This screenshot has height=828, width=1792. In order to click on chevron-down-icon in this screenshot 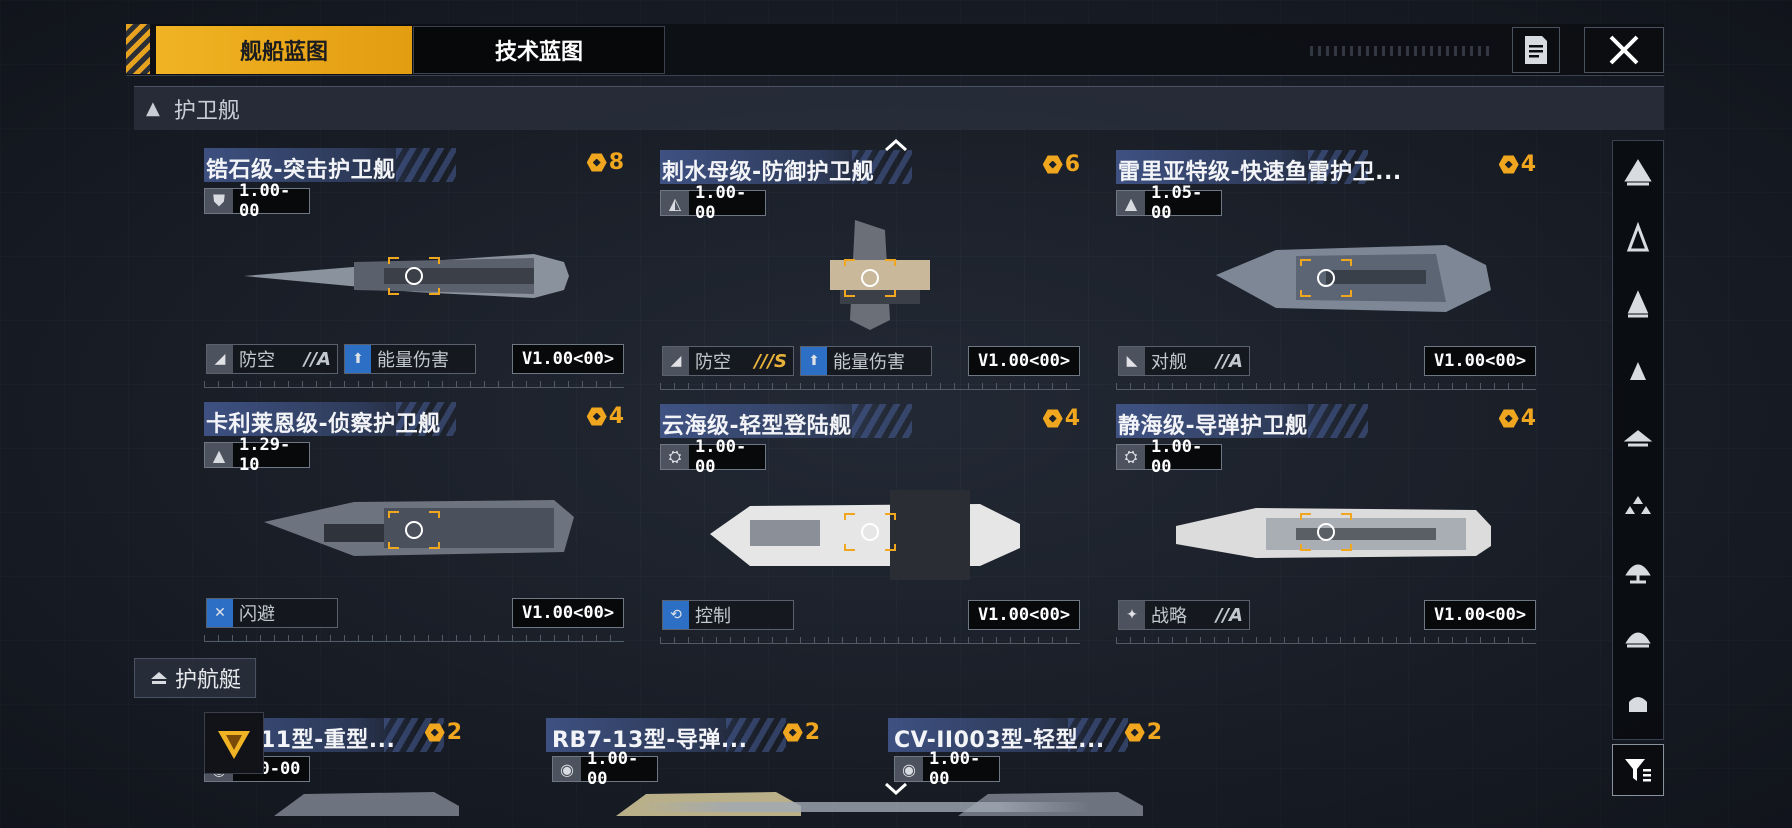, I will do `click(896, 789)`.